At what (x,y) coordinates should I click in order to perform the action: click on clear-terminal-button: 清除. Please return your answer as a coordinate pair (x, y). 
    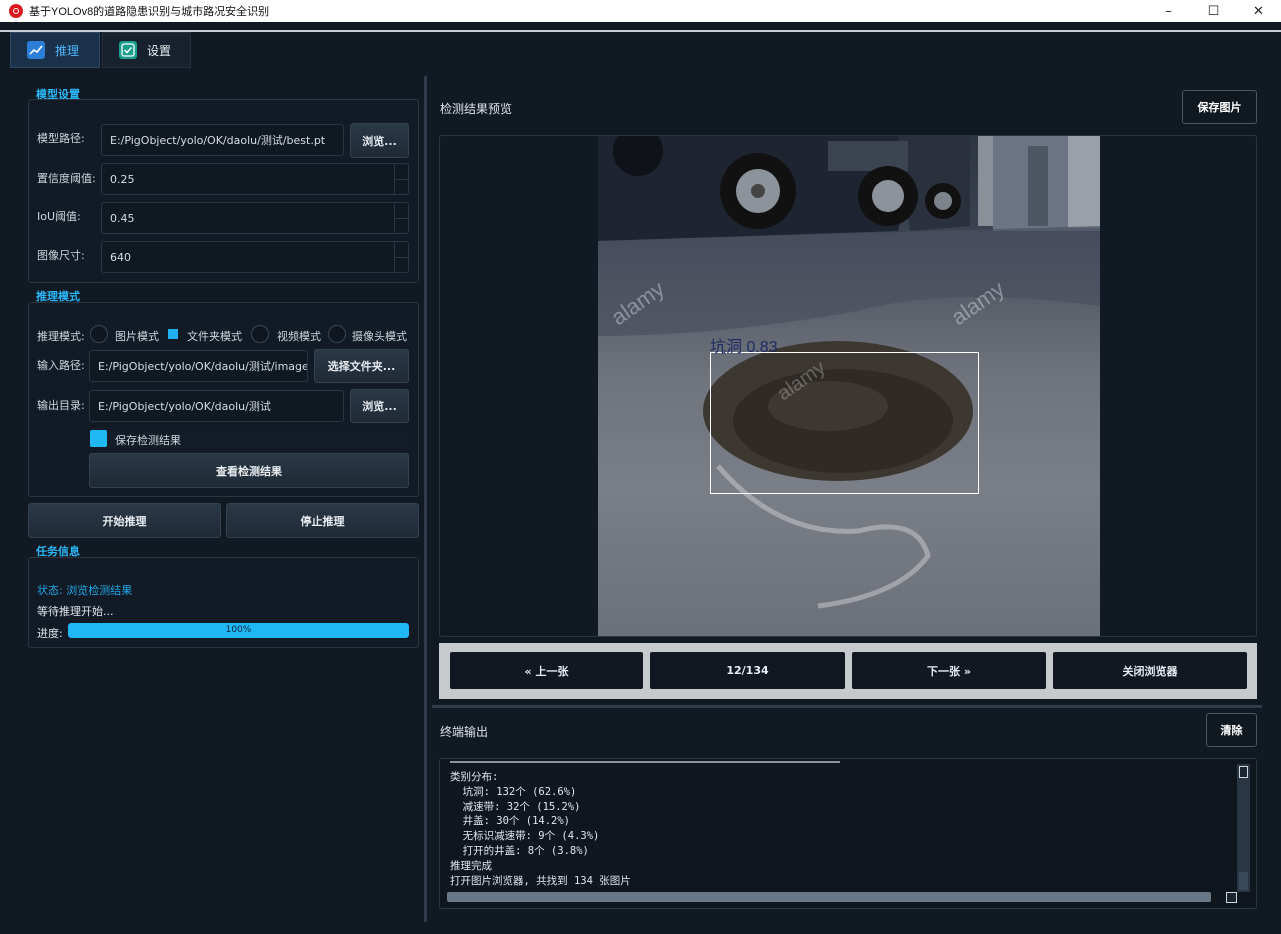
    Looking at the image, I should click on (1231, 730).